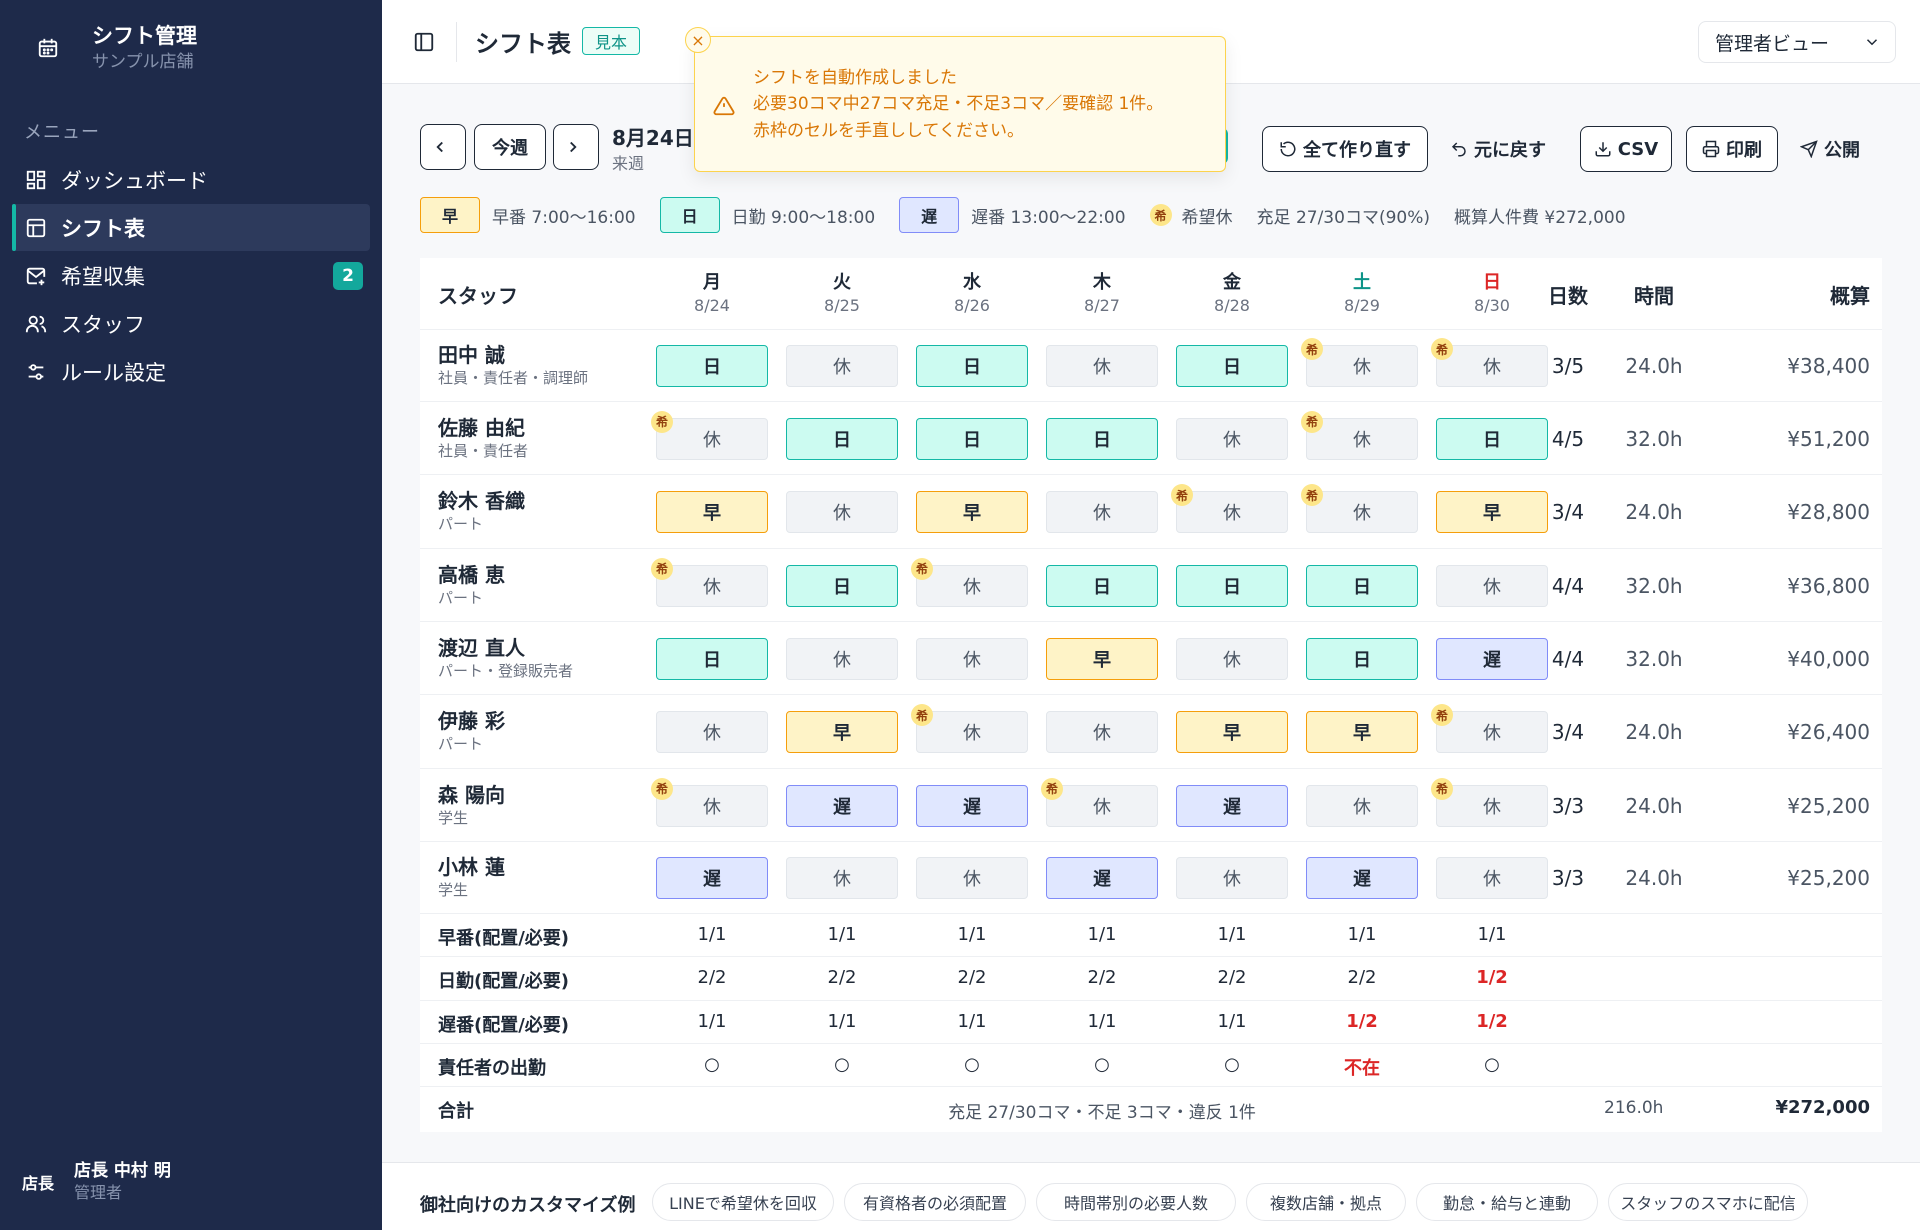 This screenshot has height=1230, width=1920. What do you see at coordinates (698, 40) in the screenshot?
I see `close-icon: ×` at bounding box center [698, 40].